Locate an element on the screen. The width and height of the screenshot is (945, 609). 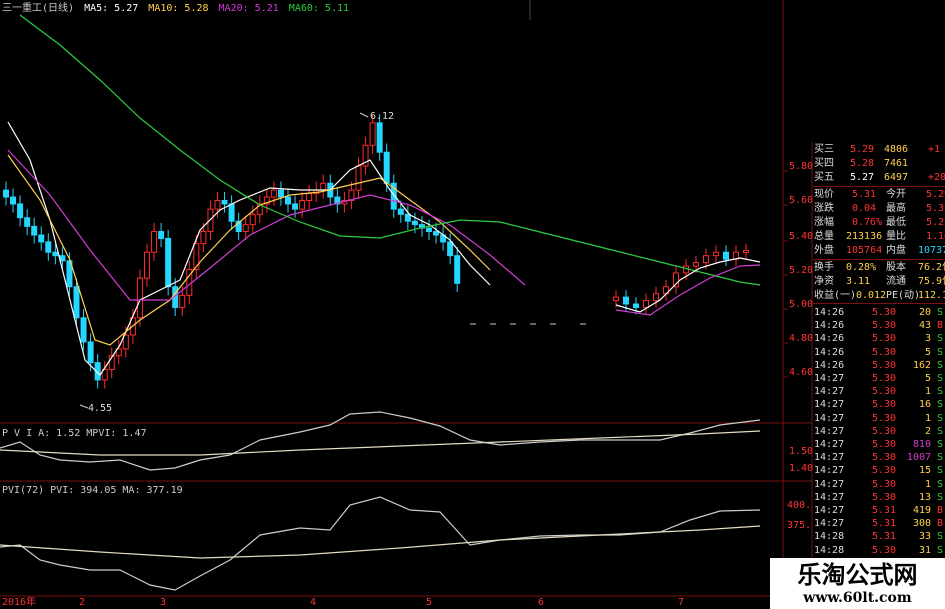
tick-row: 14:27 5.30 1 S is located at coordinates (879, 484).